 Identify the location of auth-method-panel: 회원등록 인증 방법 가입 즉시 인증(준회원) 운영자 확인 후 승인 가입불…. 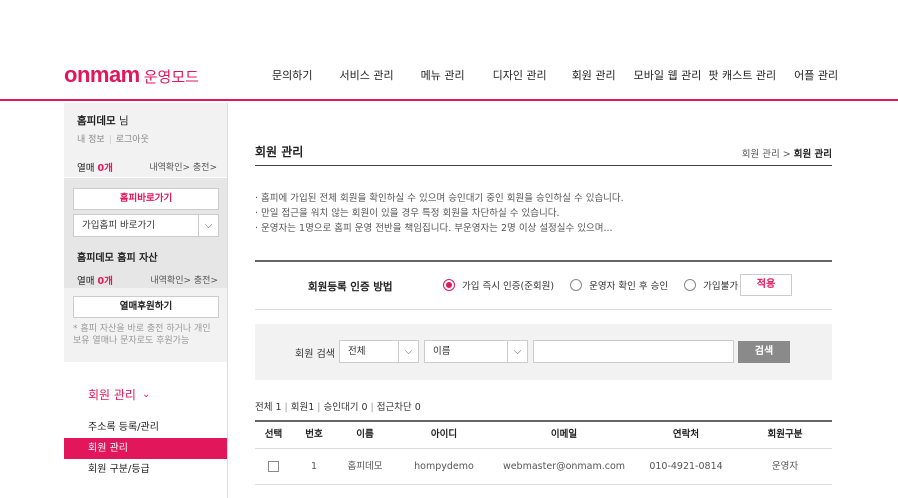
(543, 285).